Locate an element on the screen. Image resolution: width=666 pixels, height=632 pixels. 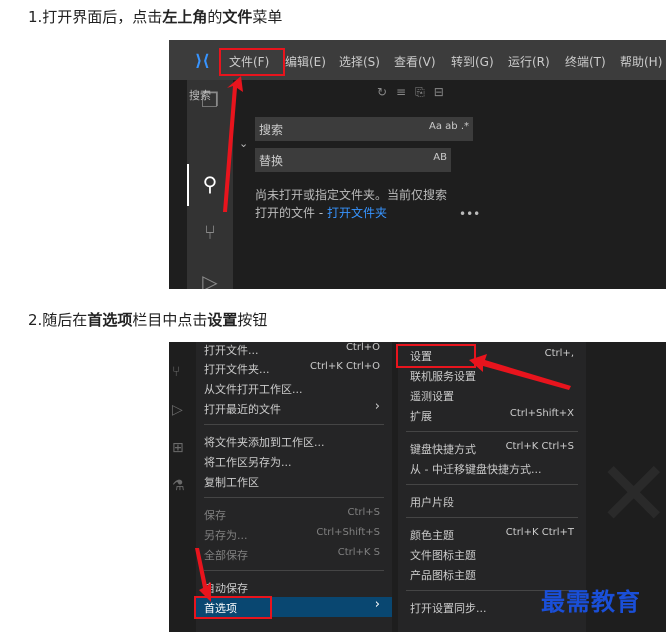
watermark-text: 最需教育 is located at coordinates (591, 601).